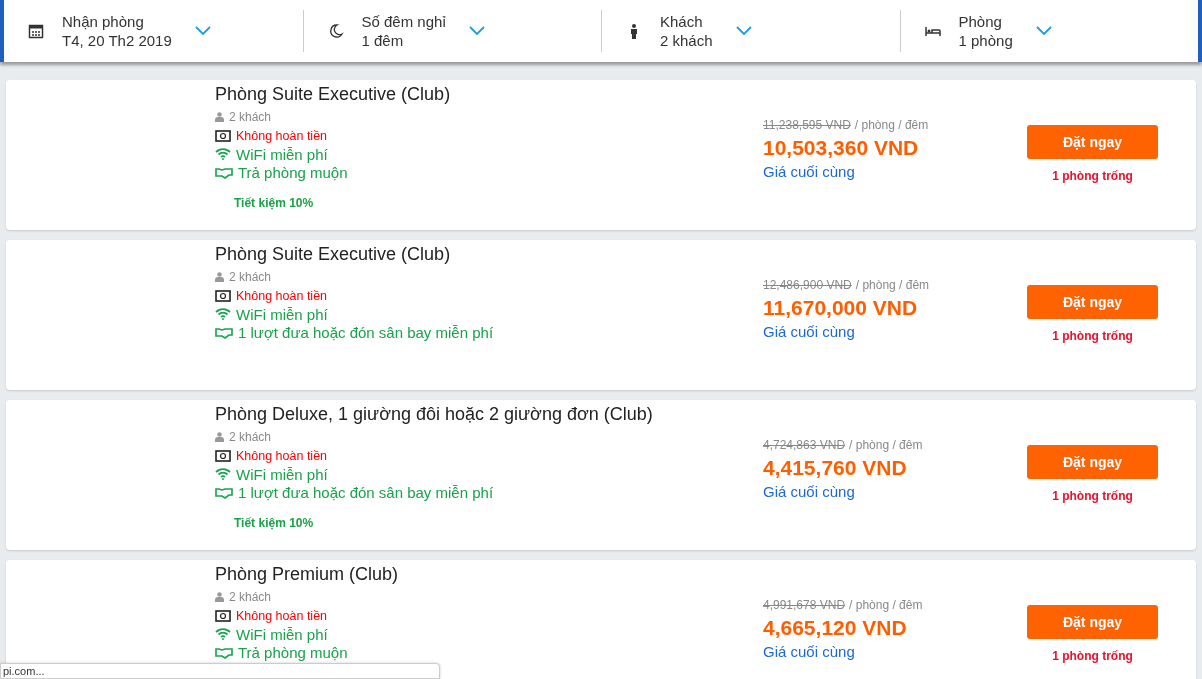 The width and height of the screenshot is (1202, 679). I want to click on search-field: Nhận phòng T4, 20 Th2 2019, so click(153, 31).